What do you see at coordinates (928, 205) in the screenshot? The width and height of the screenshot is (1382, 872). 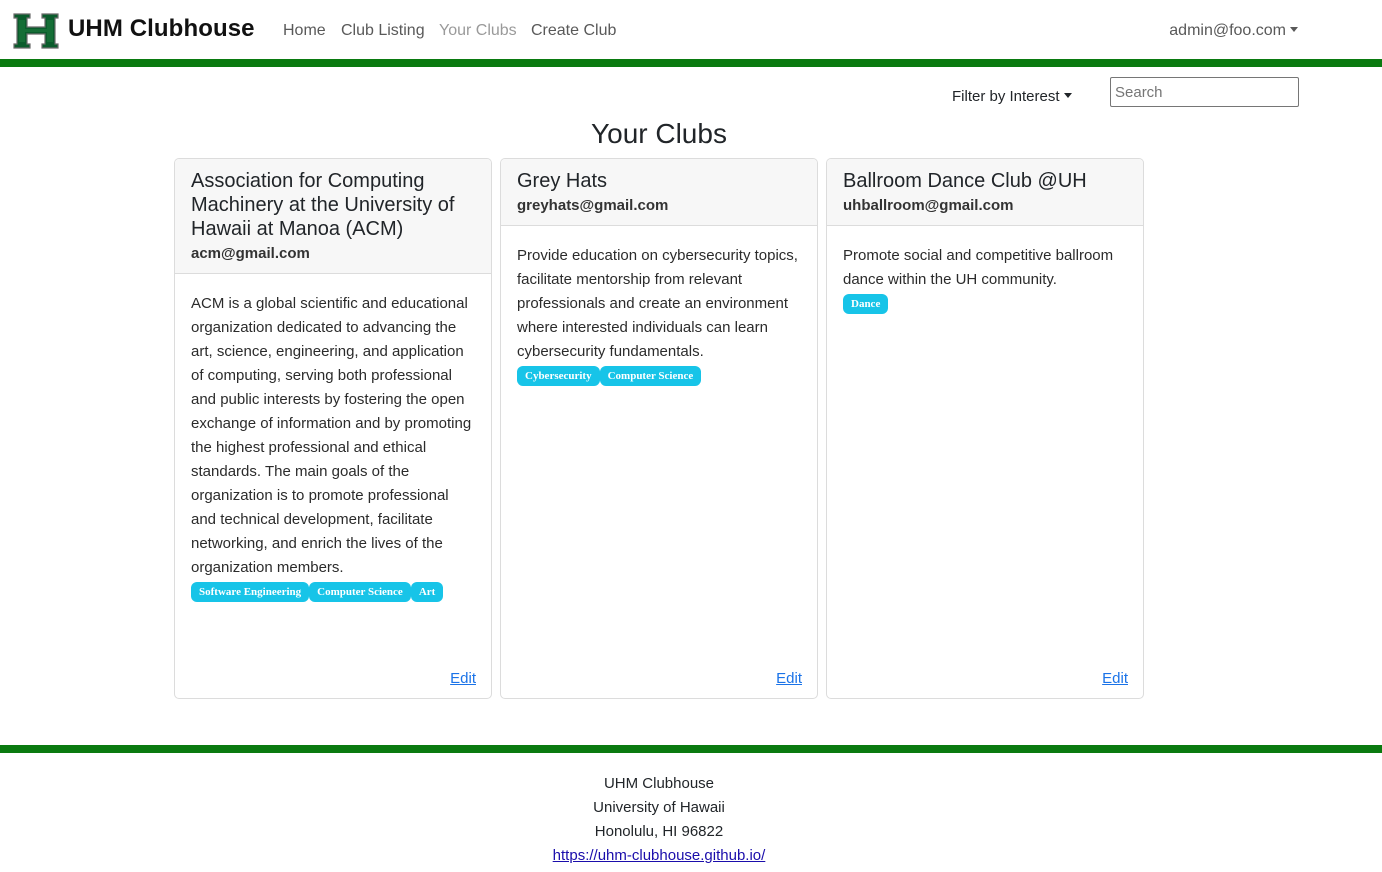 I see `club-email: uhballroom@gmail.com` at bounding box center [928, 205].